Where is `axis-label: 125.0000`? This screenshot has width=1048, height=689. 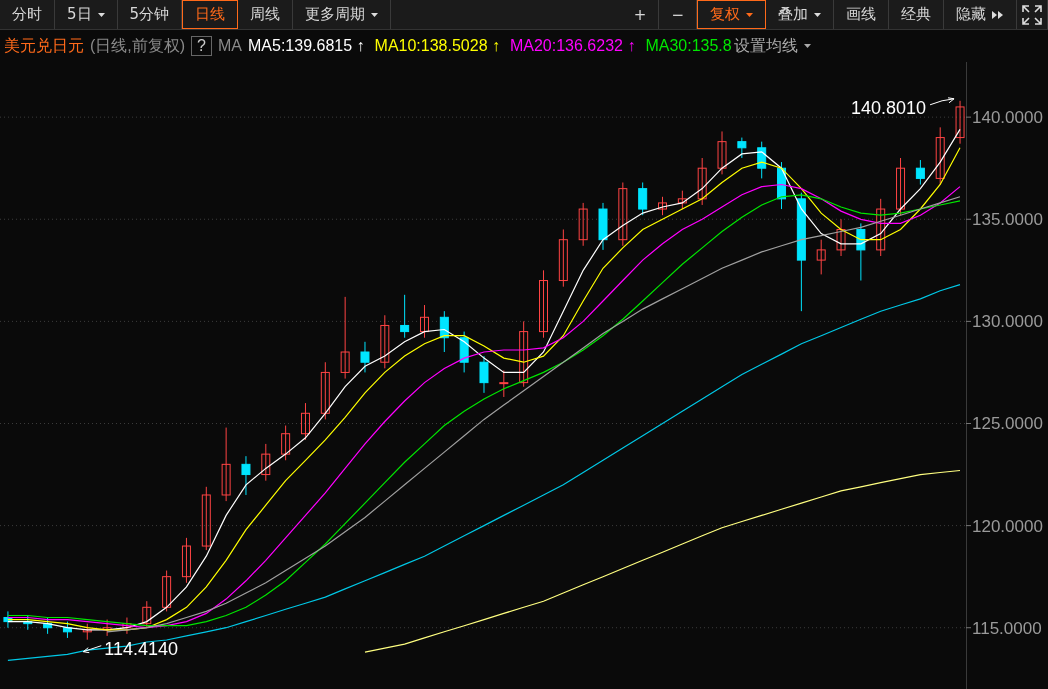 axis-label: 125.0000 is located at coordinates (1007, 424).